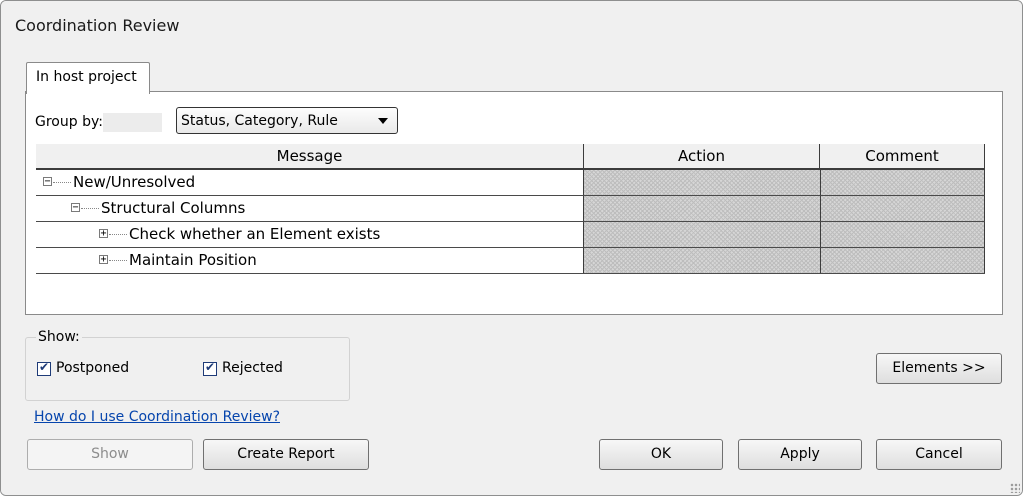 The image size is (1023, 496). I want to click on postponed-checkbox, so click(44, 368).